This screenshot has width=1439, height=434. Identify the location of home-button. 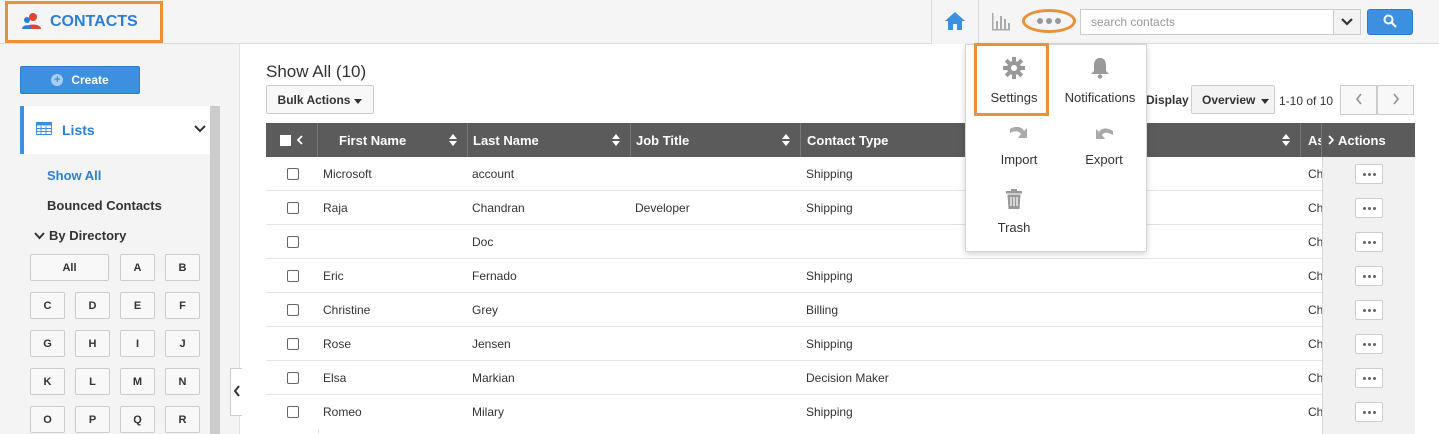
(955, 22).